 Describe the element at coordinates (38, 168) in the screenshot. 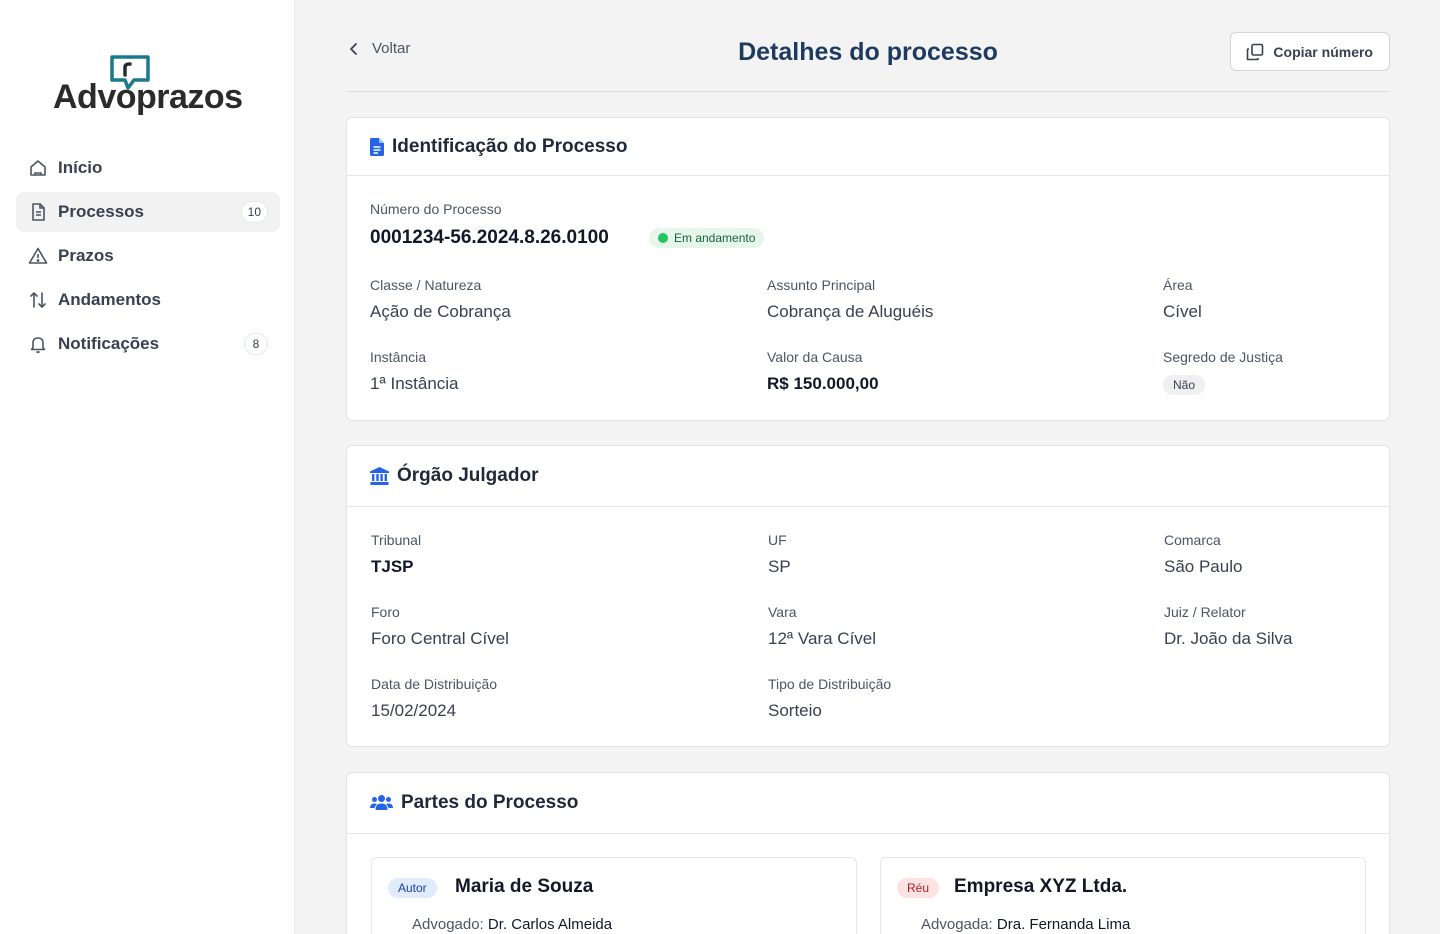

I see `home-icon` at that location.